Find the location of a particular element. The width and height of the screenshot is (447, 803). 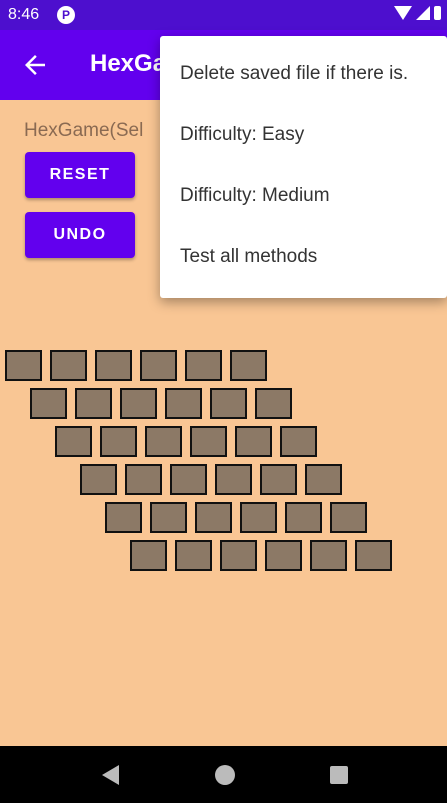

reset-button: RESET is located at coordinates (80, 175).